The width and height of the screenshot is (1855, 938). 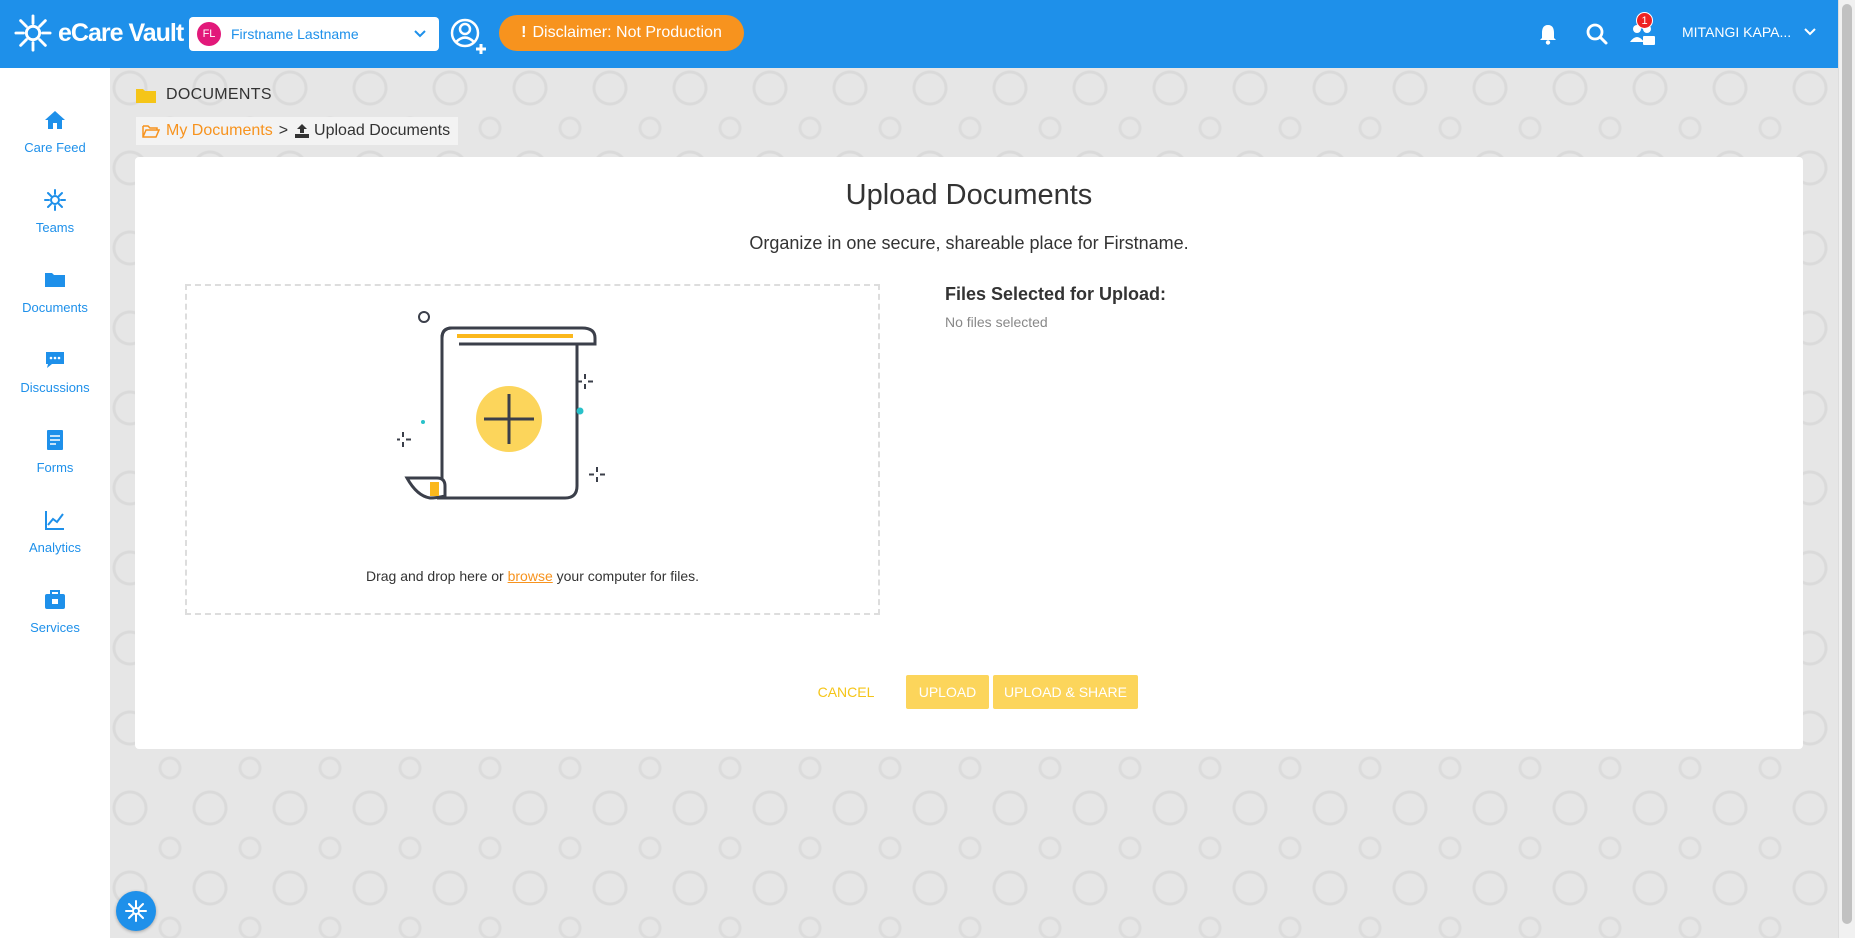 What do you see at coordinates (969, 195) in the screenshot?
I see `page-title: Upload Documents` at bounding box center [969, 195].